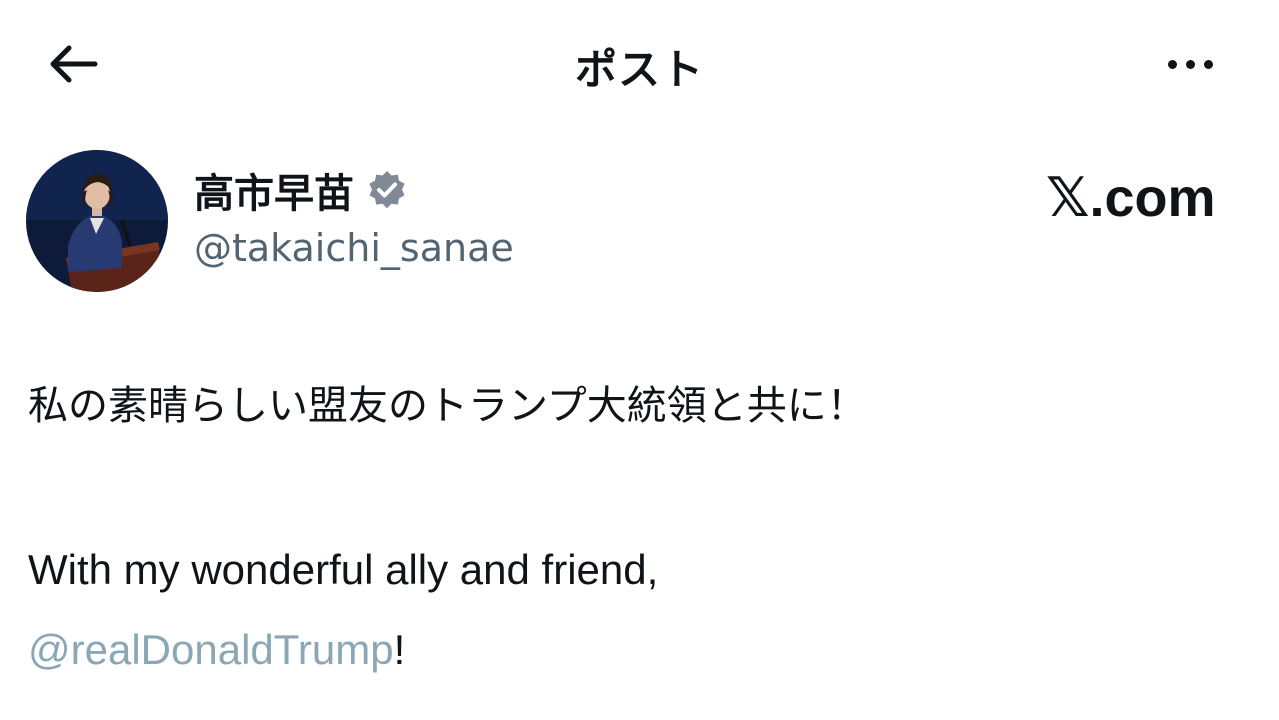 This screenshot has height=720, width=1279. What do you see at coordinates (447, 406) in the screenshot?
I see `post-text-japanese: 私の素晴らしい盟友のトランプ大統領と共に！` at bounding box center [447, 406].